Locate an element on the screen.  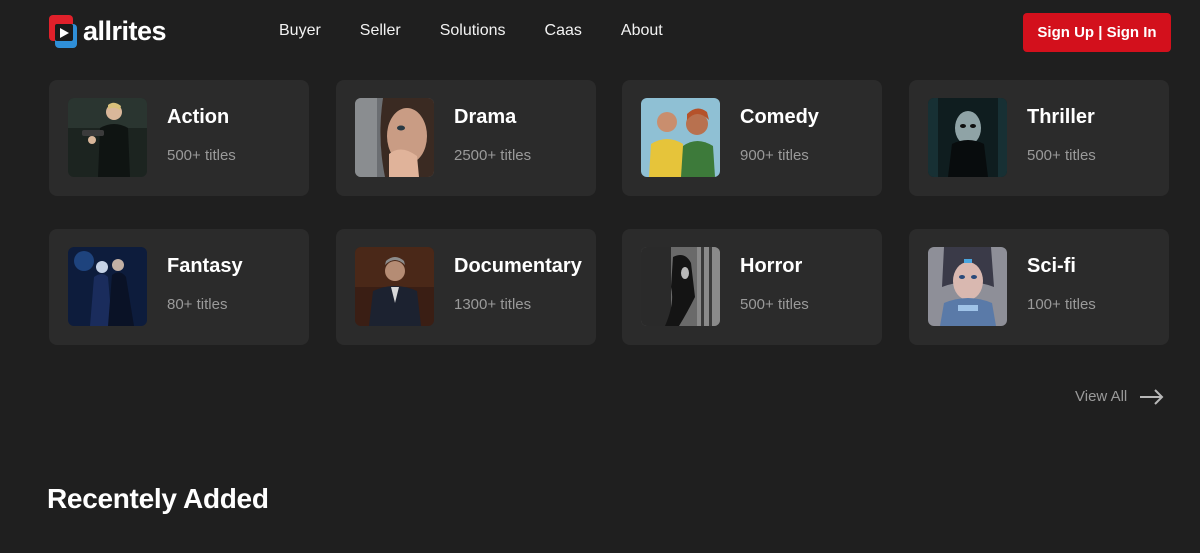
logo: allrites is located at coordinates (106, 32).